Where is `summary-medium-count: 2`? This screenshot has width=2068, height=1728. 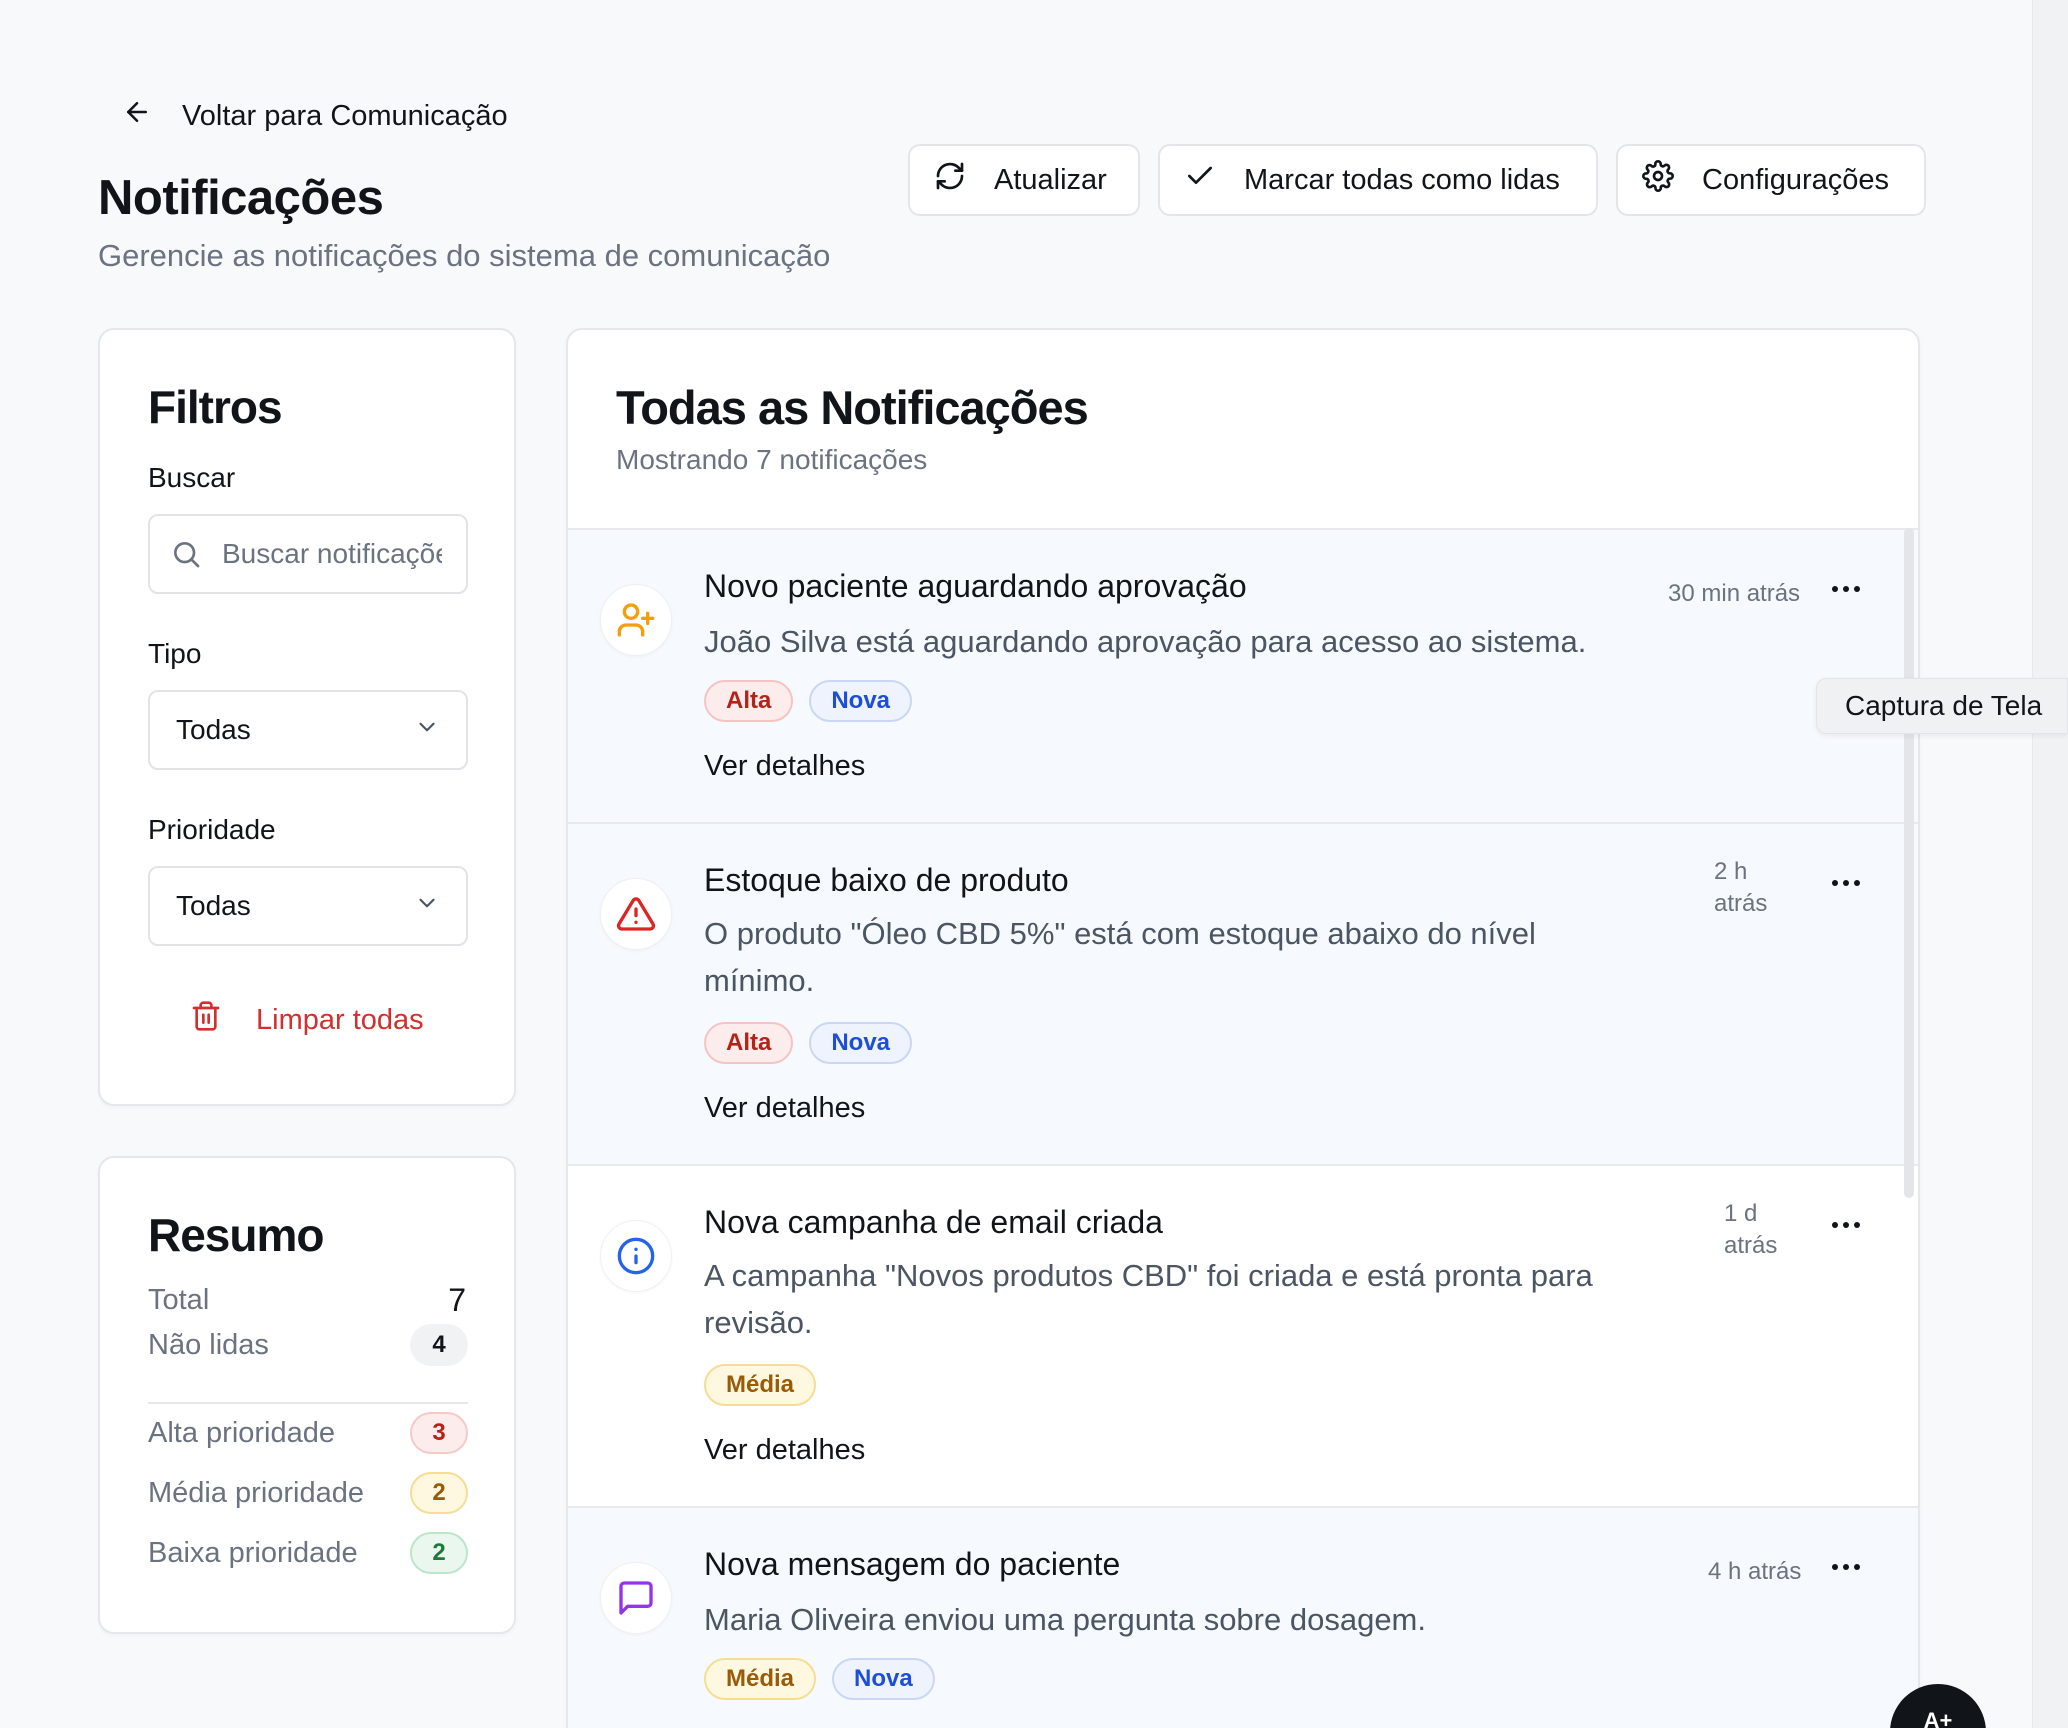 summary-medium-count: 2 is located at coordinates (439, 1493).